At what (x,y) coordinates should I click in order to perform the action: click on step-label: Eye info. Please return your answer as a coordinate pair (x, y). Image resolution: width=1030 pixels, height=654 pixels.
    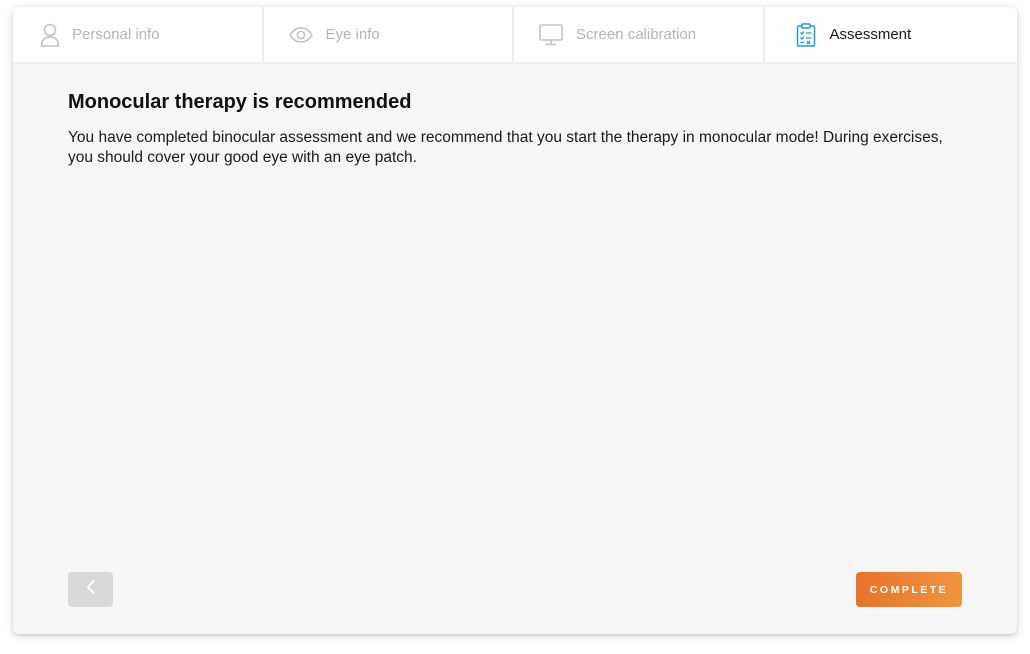
    Looking at the image, I should click on (352, 34).